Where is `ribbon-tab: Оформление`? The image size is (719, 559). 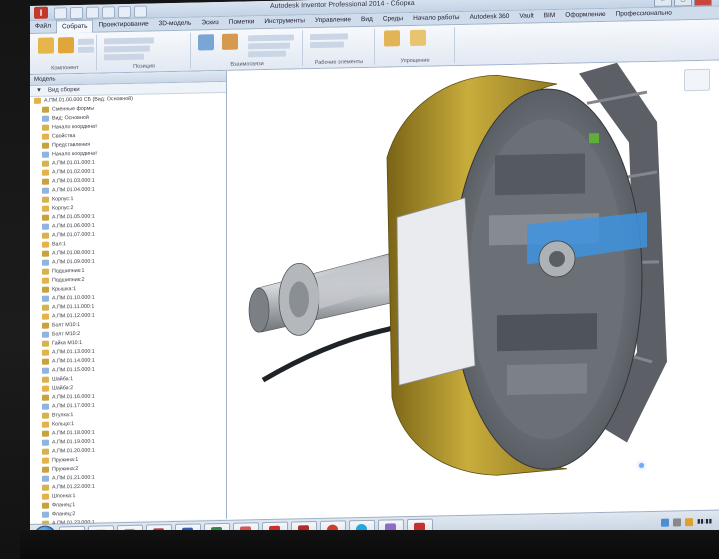 ribbon-tab: Оформление is located at coordinates (585, 15).